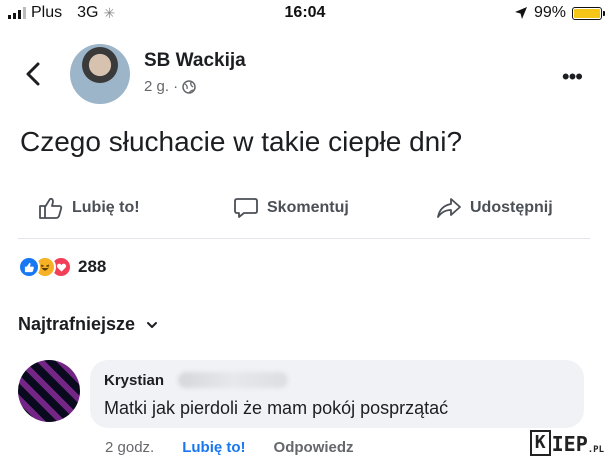  Describe the element at coordinates (549, 12) in the screenshot. I see `battery-percentage: 99%` at that location.